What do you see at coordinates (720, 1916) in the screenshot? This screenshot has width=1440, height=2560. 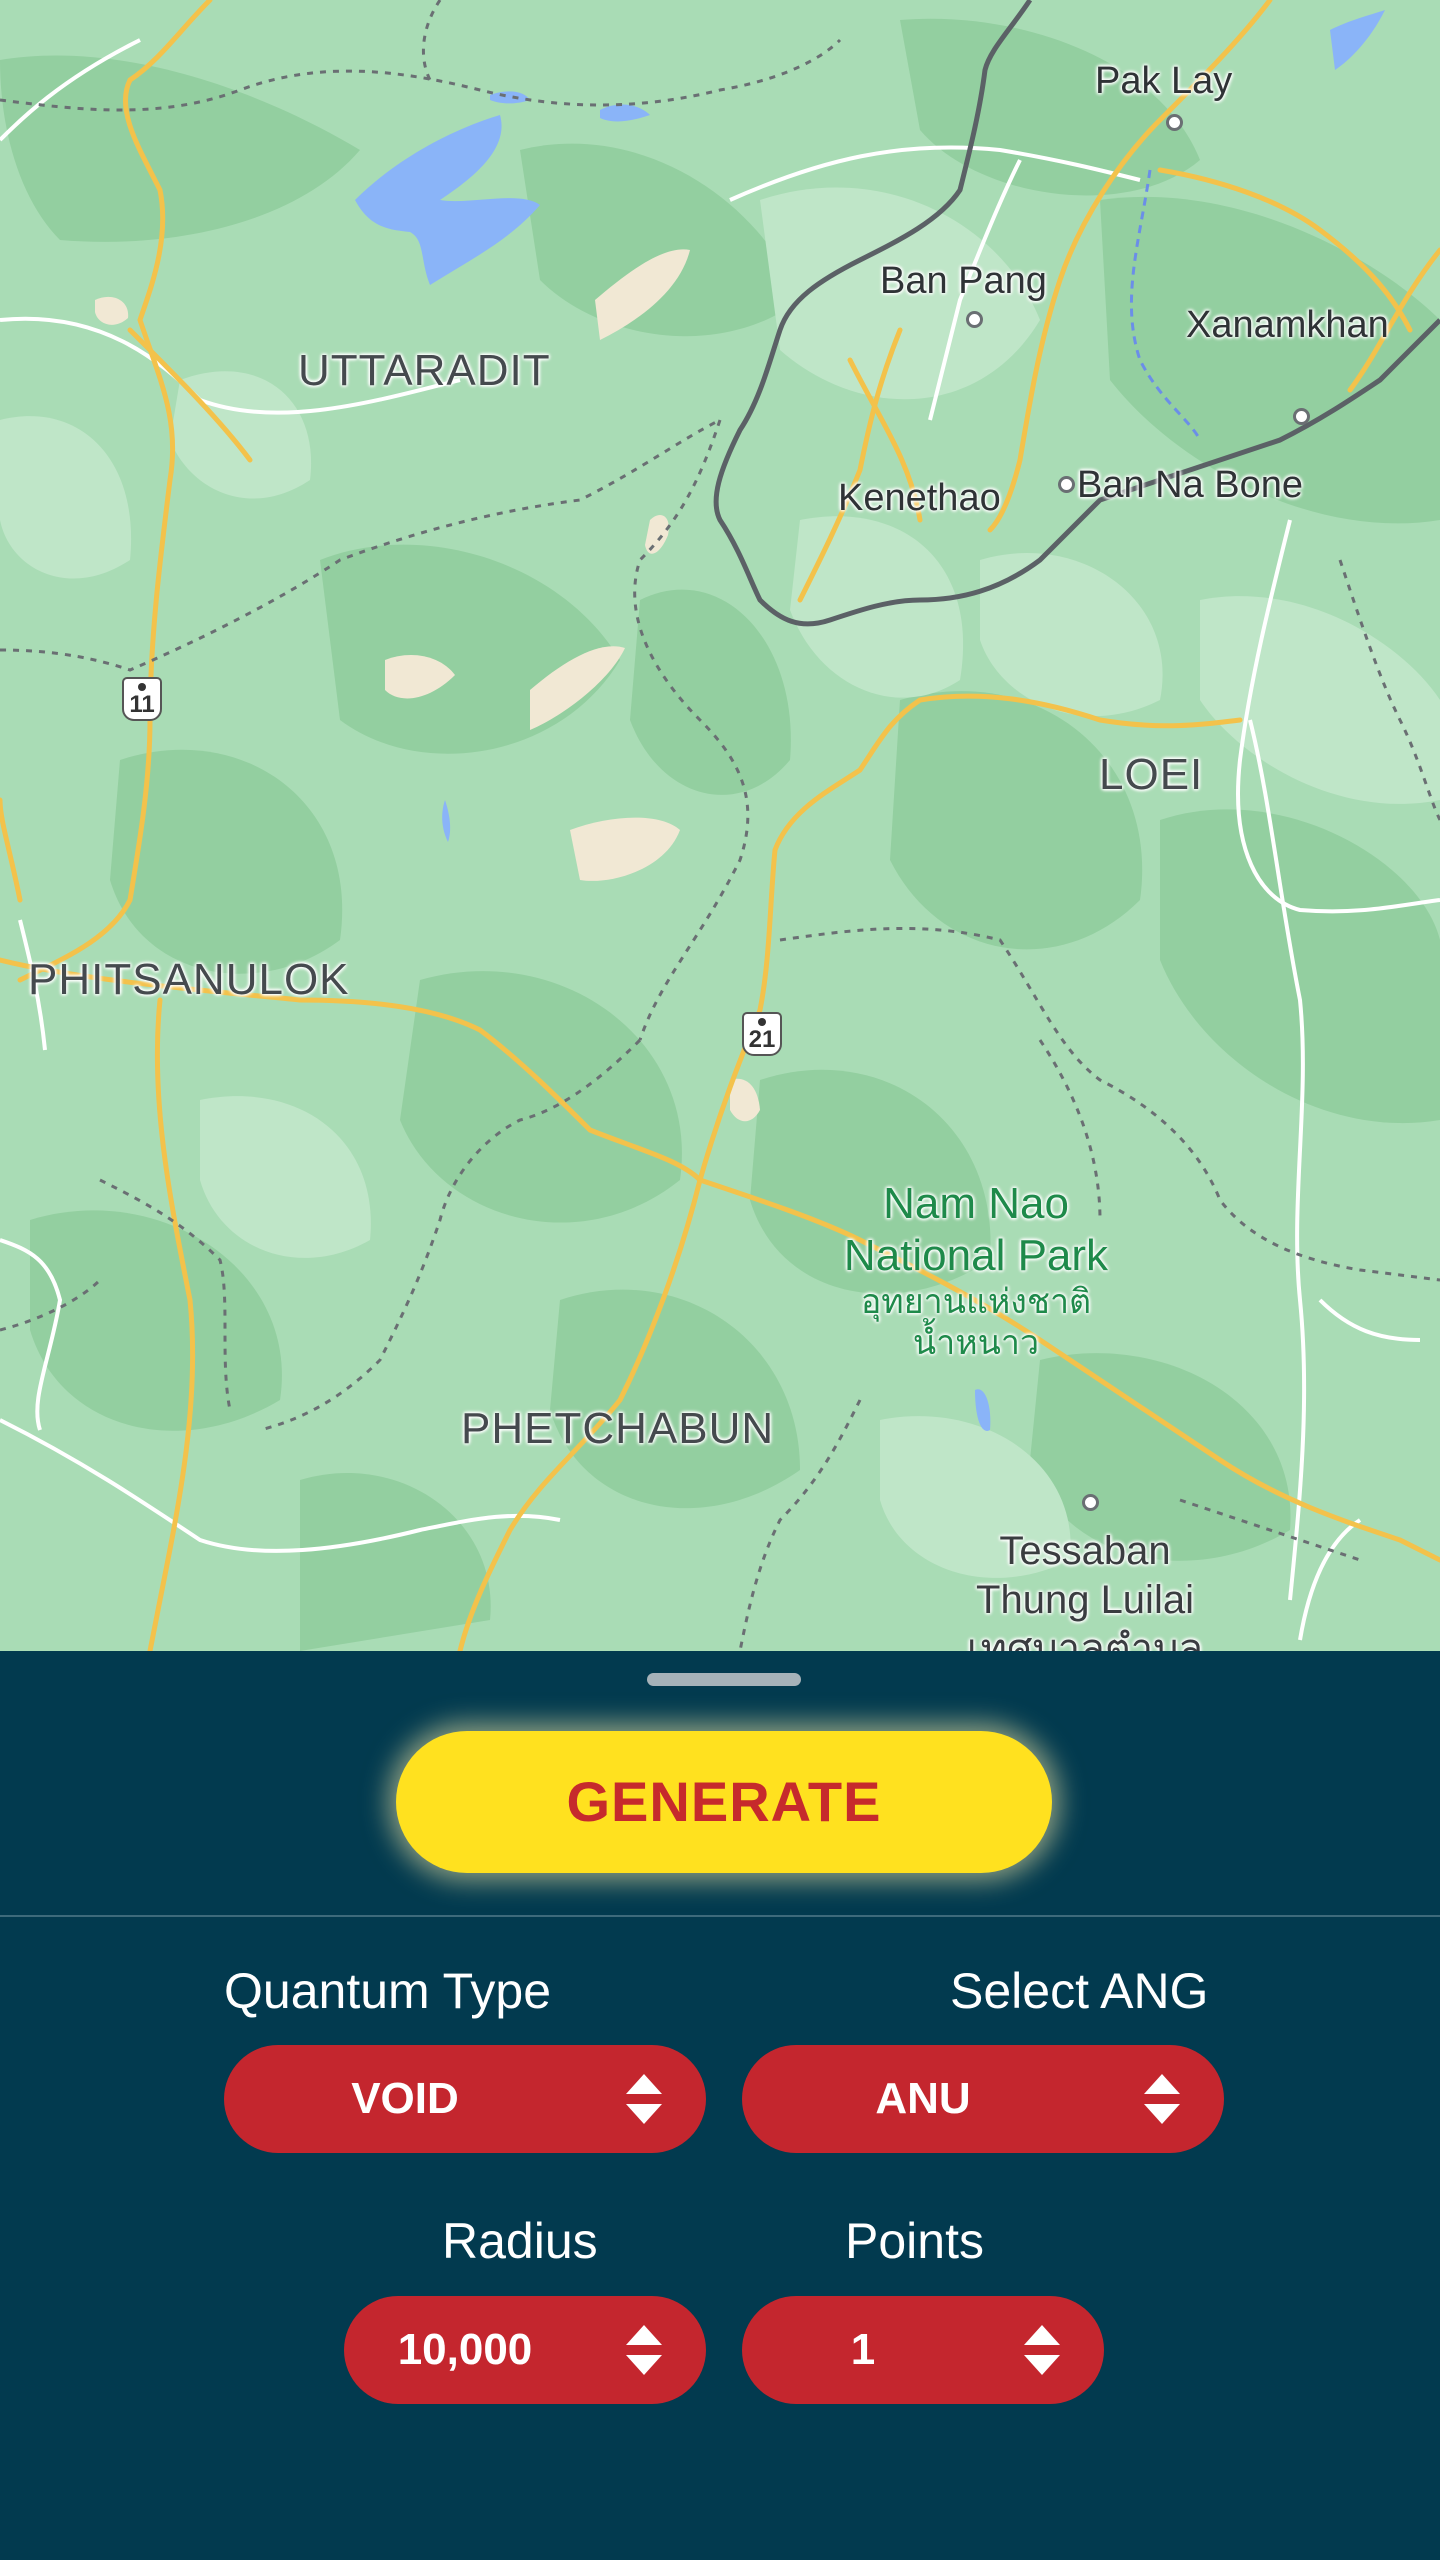 I see `panel-divider` at bounding box center [720, 1916].